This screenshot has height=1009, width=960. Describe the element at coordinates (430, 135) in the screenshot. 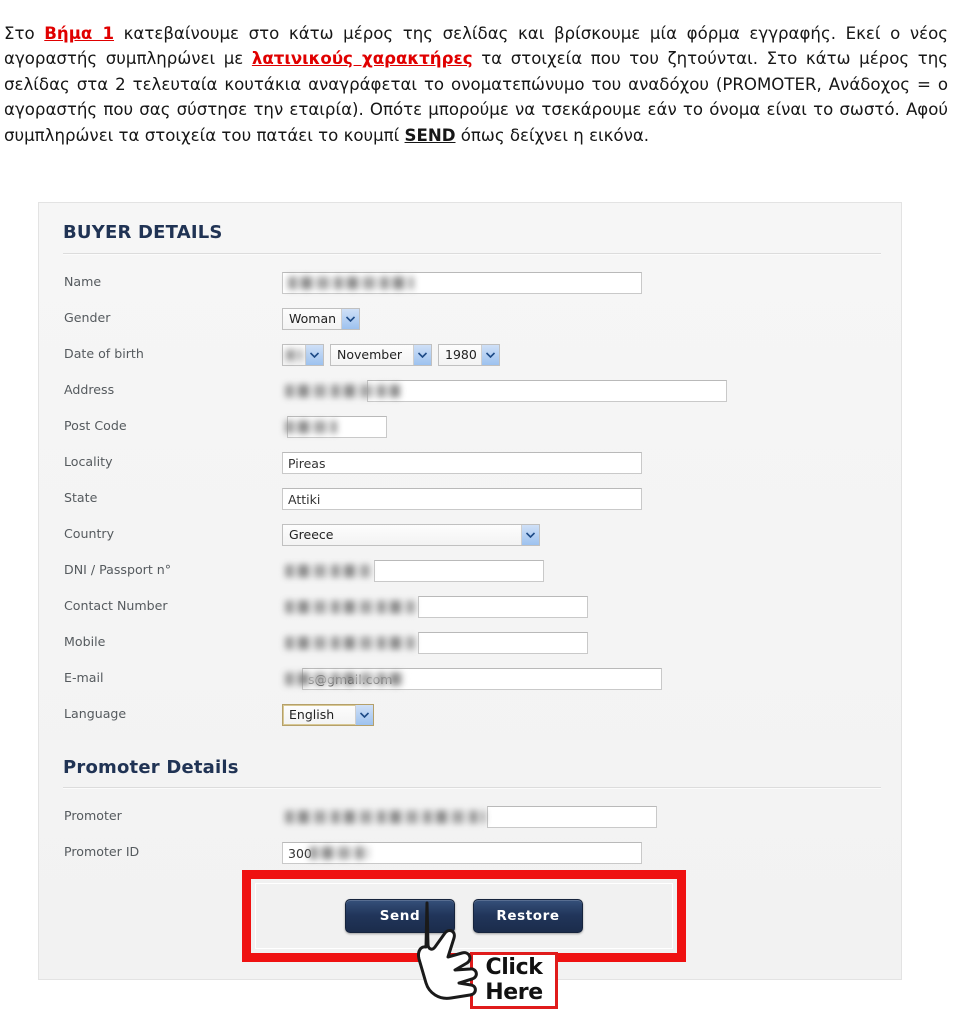

I see `send-keyword: SEND` at that location.